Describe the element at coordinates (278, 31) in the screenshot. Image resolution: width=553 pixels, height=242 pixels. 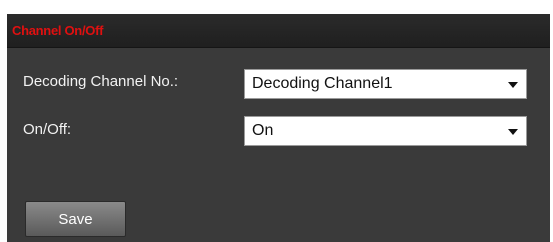
I see `panel-header: Channel On/Off` at that location.